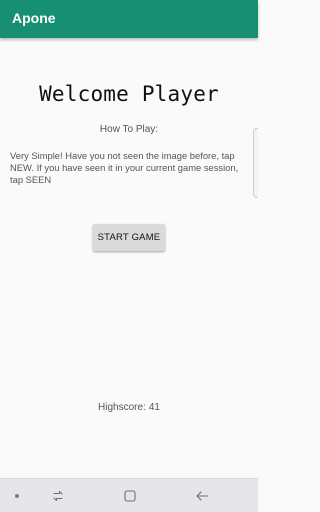  I want to click on home-button, so click(130, 495).